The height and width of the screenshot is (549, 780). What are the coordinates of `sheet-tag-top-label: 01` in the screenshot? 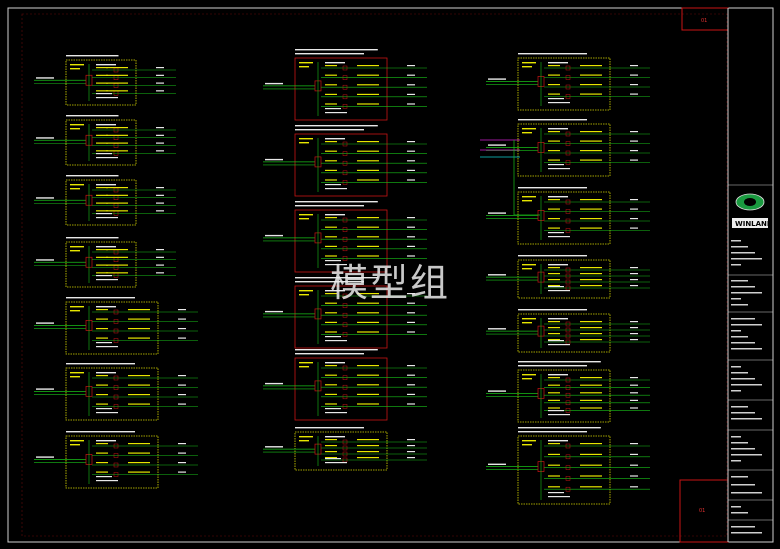 It's located at (704, 21).